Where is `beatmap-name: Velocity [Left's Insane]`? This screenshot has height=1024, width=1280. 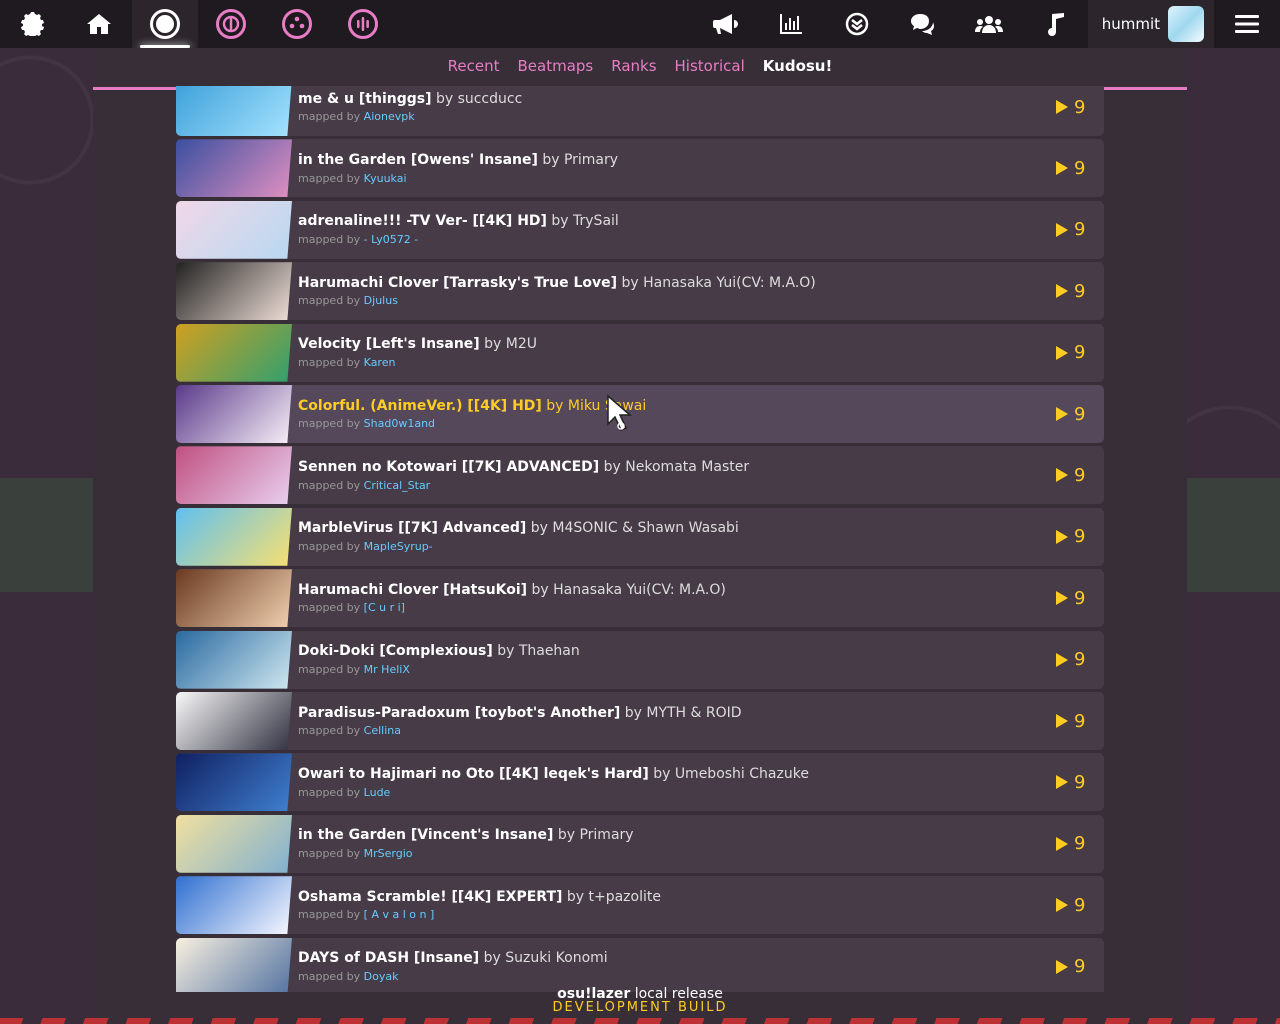 beatmap-name: Velocity [Left's Insane] is located at coordinates (389, 344).